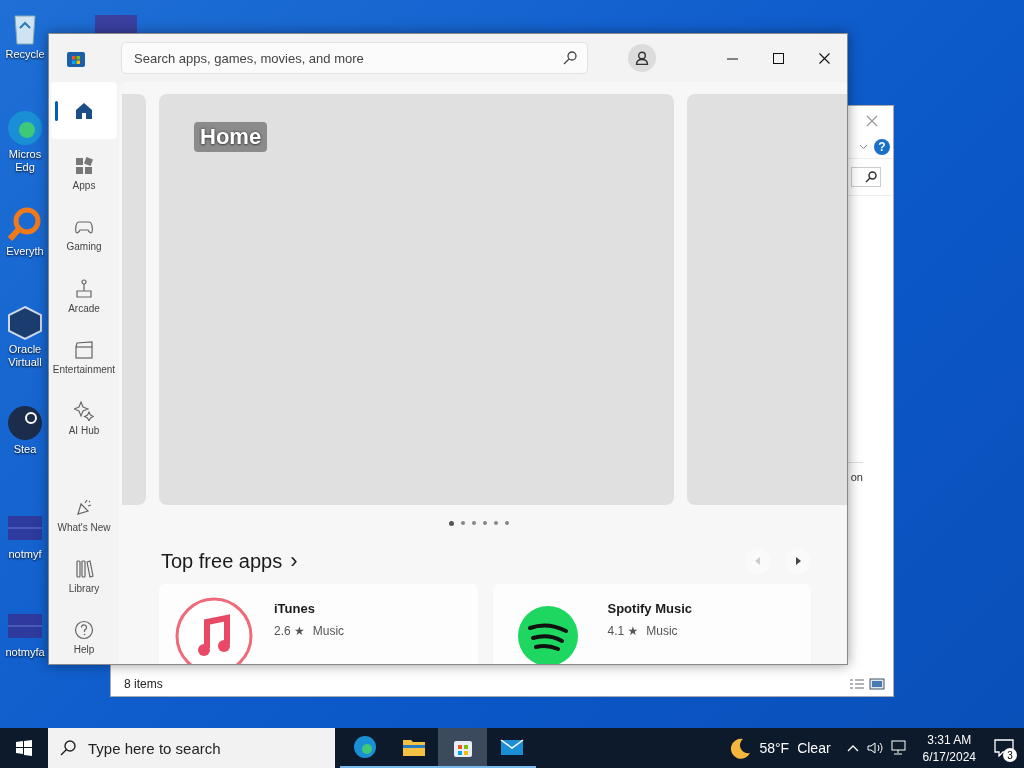 The image size is (1024, 768). Describe the element at coordinates (1010, 755) in the screenshot. I see `notification-badge: 3` at that location.